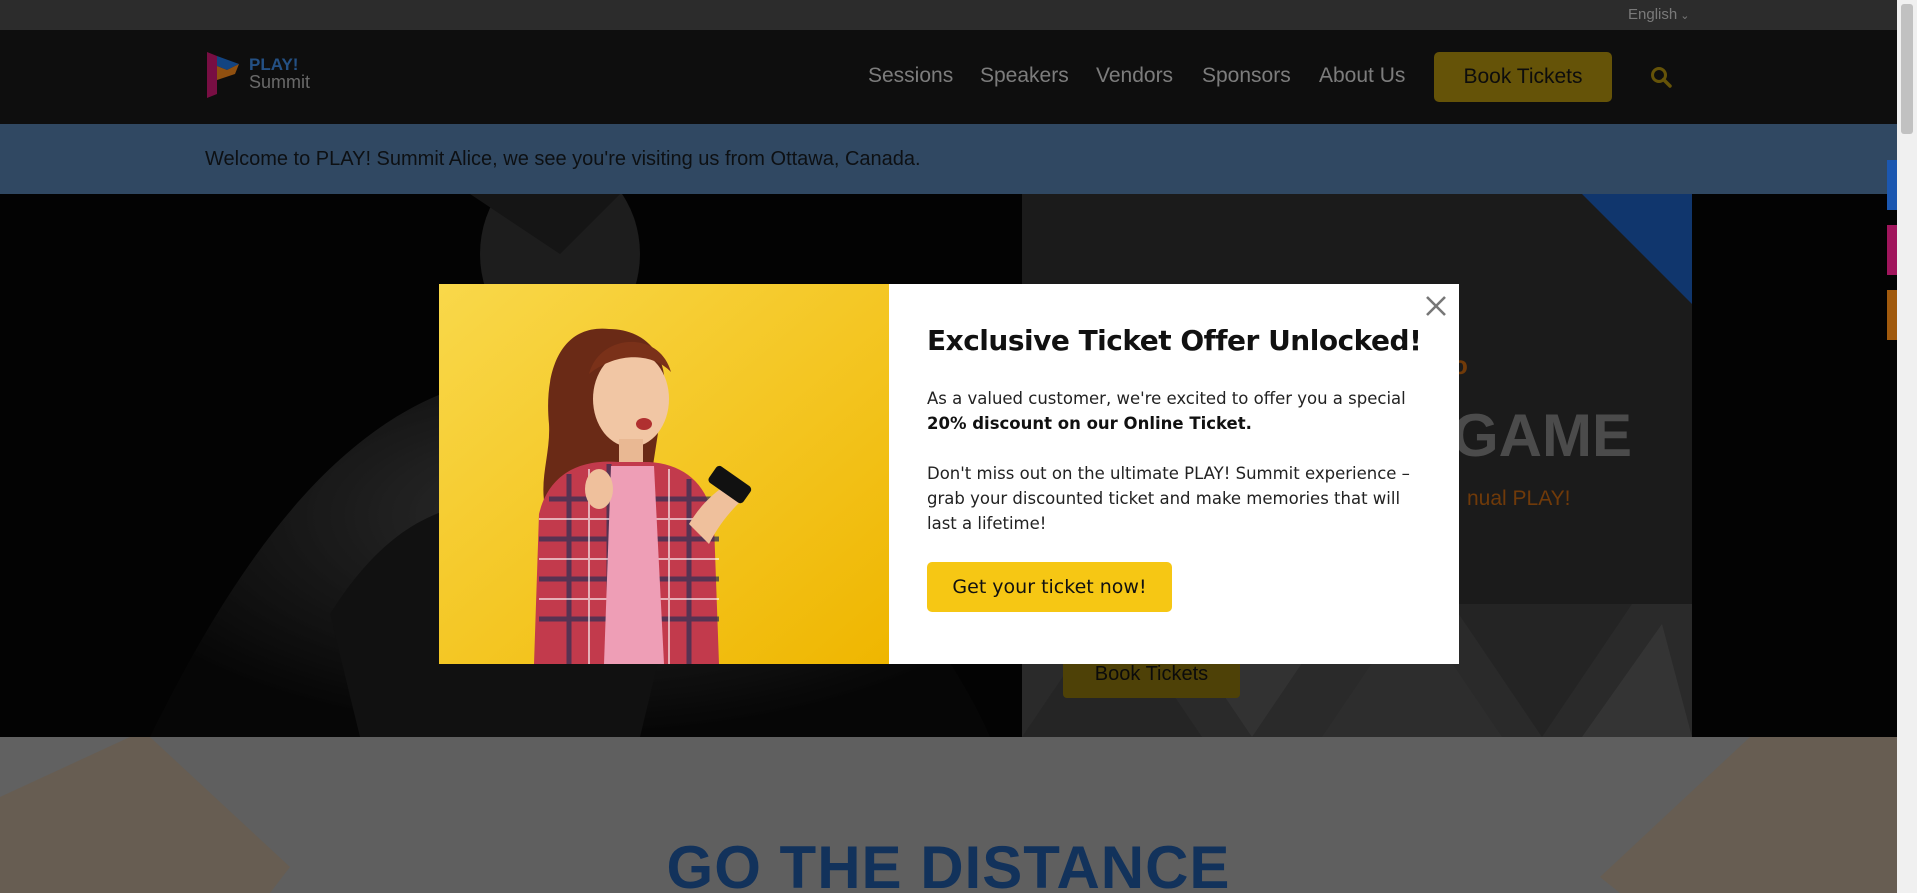 This screenshot has width=1917, height=893. I want to click on scrollbar-thumb, so click(1907, 69).